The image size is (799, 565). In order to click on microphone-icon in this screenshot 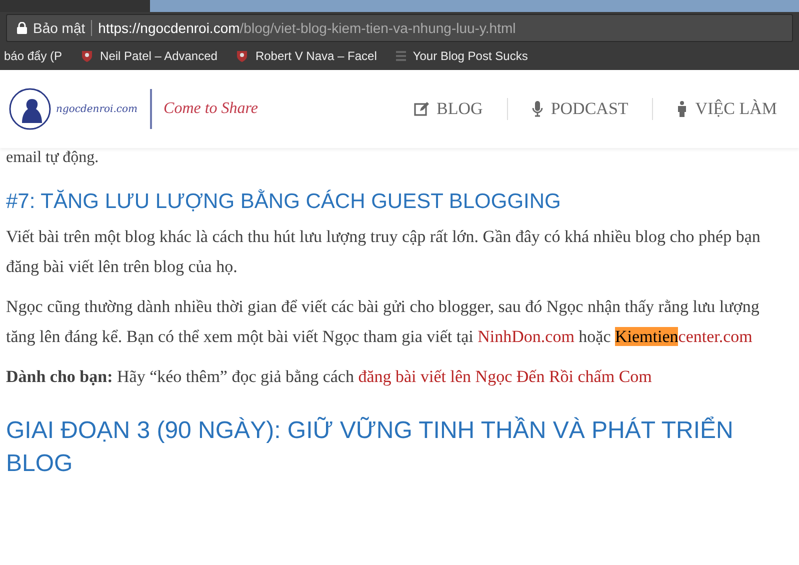, I will do `click(537, 109)`.